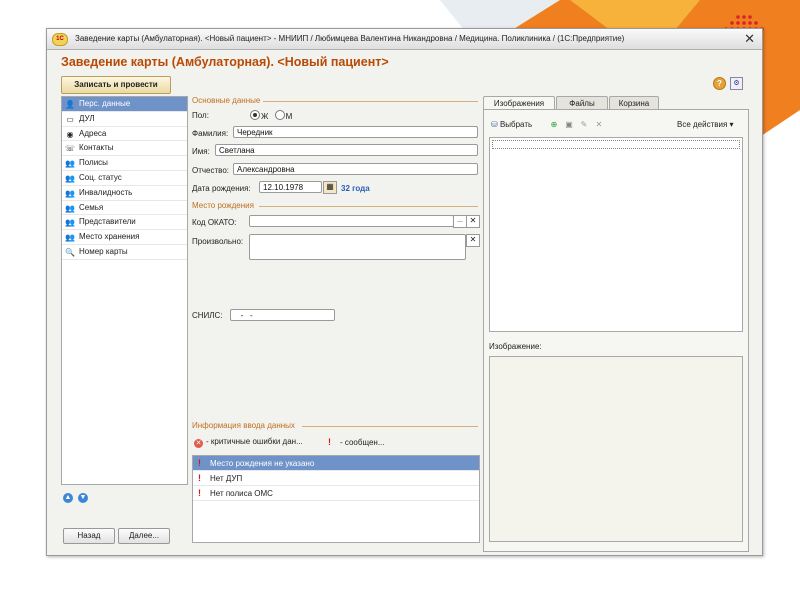 This screenshot has width=800, height=600. I want to click on calendar-icon: ▦, so click(330, 187).